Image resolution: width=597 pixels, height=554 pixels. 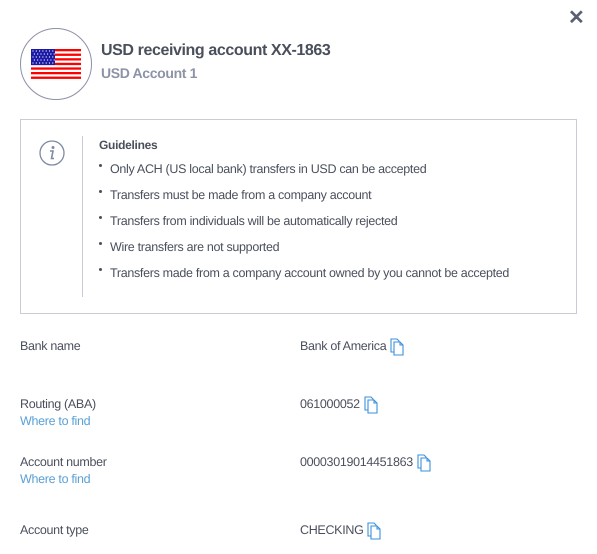 What do you see at coordinates (58, 404) in the screenshot?
I see `field-label: Routing (ABA)` at bounding box center [58, 404].